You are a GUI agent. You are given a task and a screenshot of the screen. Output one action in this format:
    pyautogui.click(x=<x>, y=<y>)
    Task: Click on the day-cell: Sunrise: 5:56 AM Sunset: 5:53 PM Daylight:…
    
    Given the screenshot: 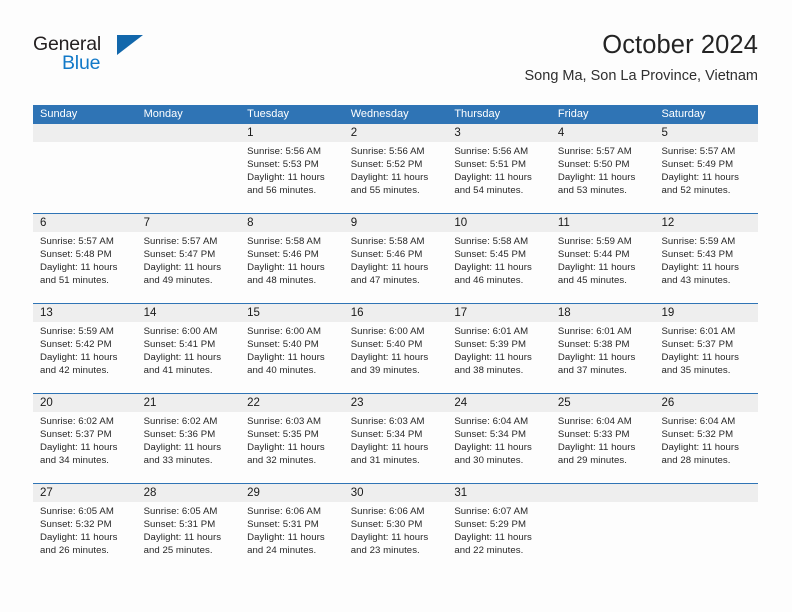 What is the action you would take?
    pyautogui.click(x=292, y=177)
    